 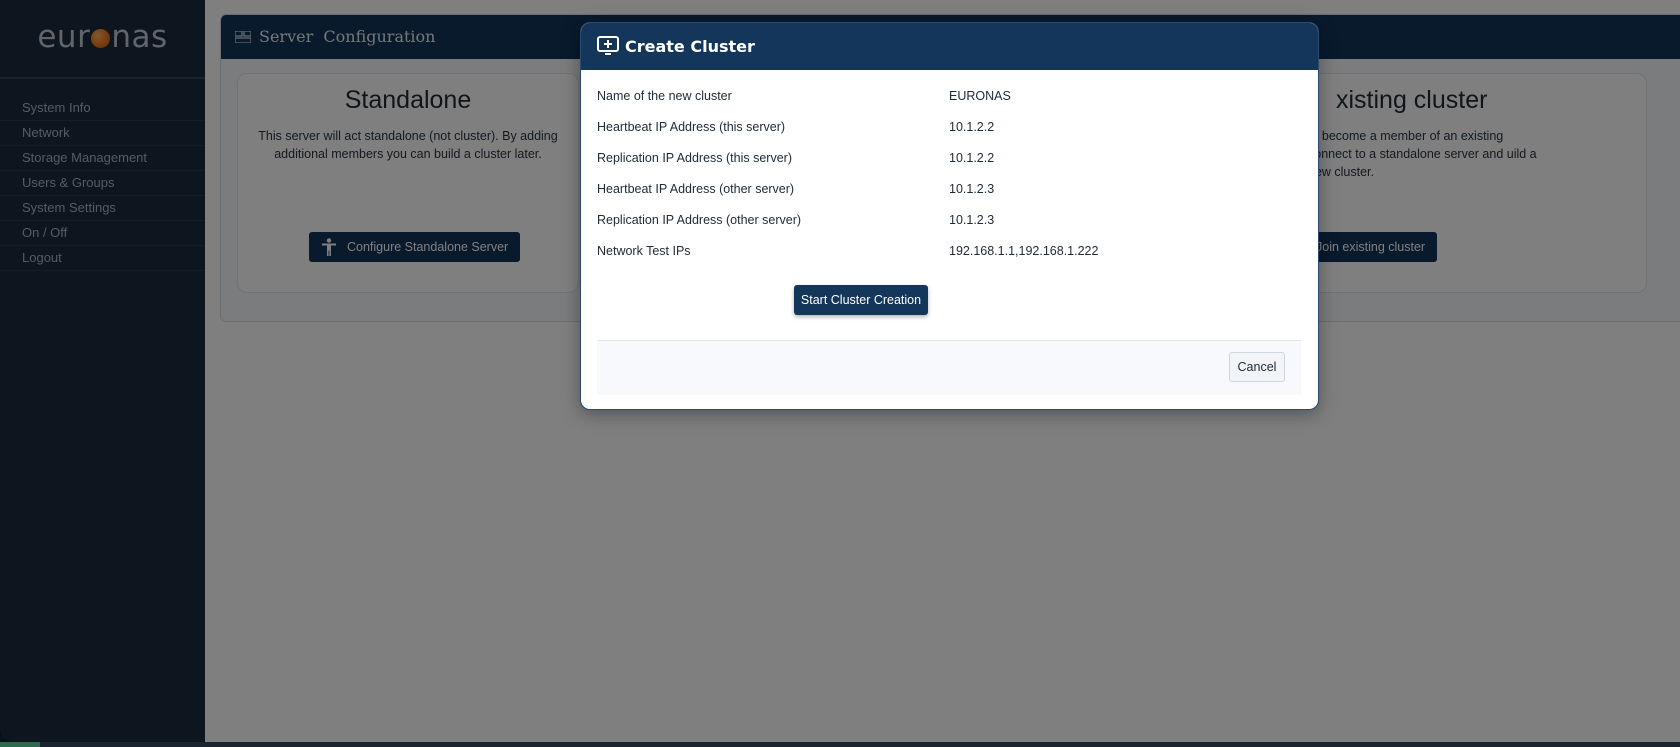 I want to click on field-value: EURONAS, so click(x=980, y=96).